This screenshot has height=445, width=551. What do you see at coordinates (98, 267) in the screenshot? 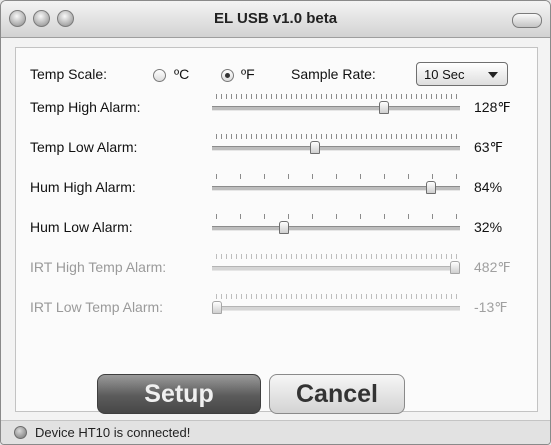
I see `slider-label: IRT High Temp Alarm:` at bounding box center [98, 267].